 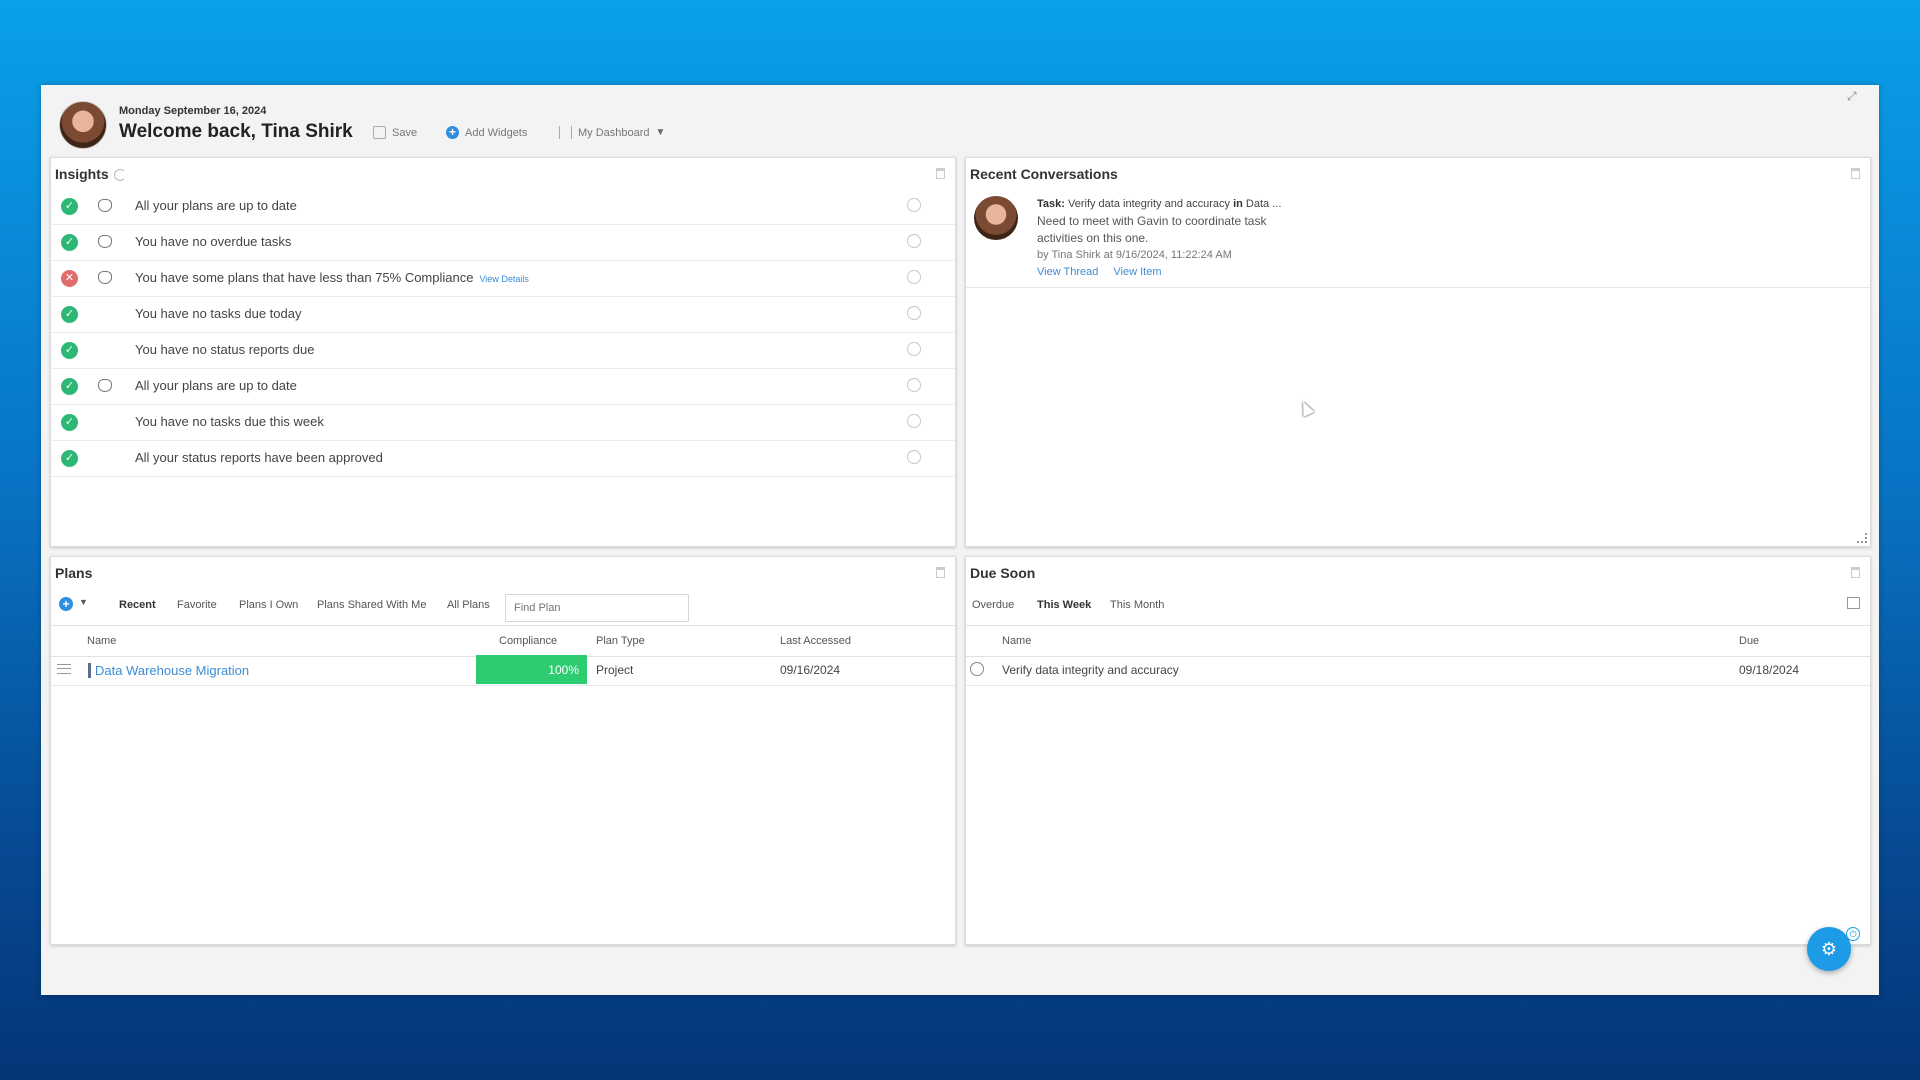 I want to click on save-label: Save, so click(x=405, y=132).